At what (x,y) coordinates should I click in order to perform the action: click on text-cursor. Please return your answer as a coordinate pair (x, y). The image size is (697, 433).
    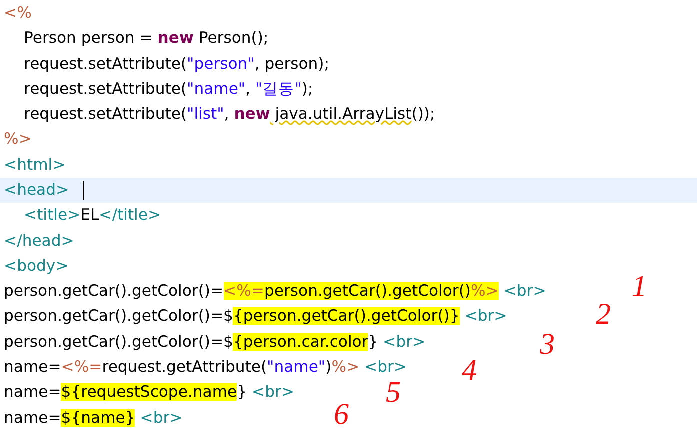
    Looking at the image, I should click on (83, 190).